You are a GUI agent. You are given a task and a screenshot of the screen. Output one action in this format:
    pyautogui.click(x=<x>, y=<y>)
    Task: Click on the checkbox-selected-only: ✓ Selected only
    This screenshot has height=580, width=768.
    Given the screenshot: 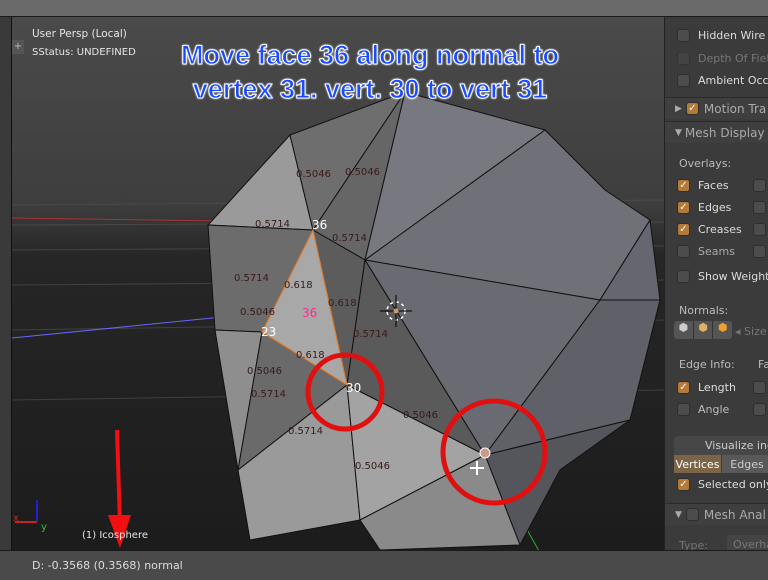 What is the action you would take?
    pyautogui.click(x=722, y=484)
    